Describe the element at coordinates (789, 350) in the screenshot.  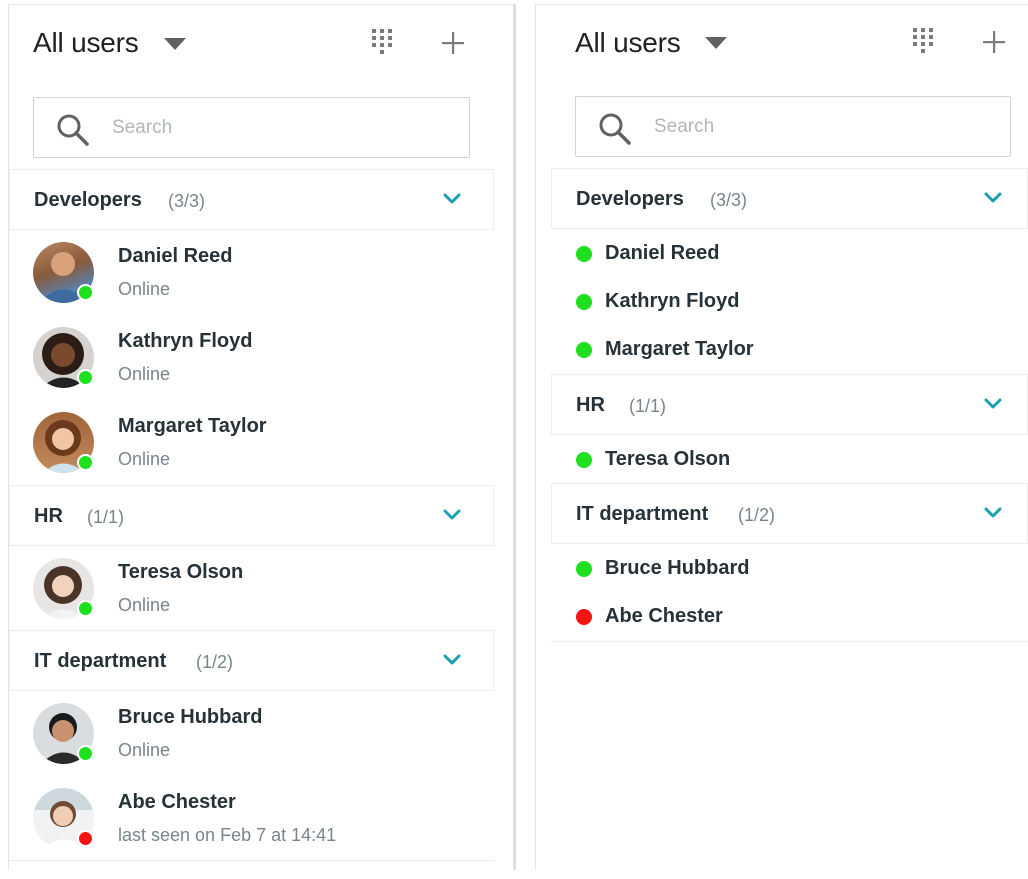
I see `user-row-margaret-taylor: Margaret Taylor` at that location.